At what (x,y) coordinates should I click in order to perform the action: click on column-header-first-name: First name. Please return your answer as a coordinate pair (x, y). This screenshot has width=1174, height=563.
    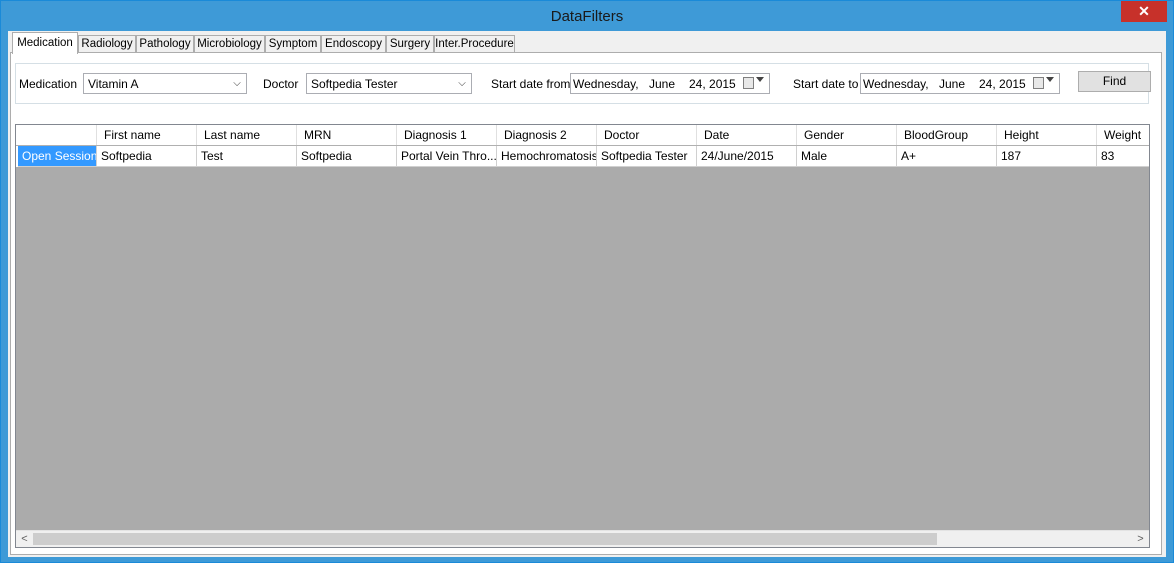
    Looking at the image, I should click on (147, 135).